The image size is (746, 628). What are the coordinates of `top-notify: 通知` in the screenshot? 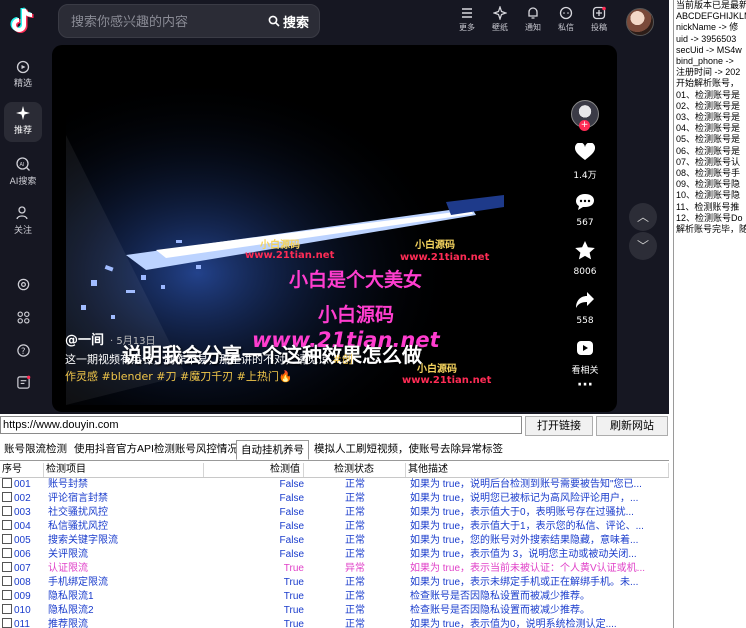 It's located at (533, 19).